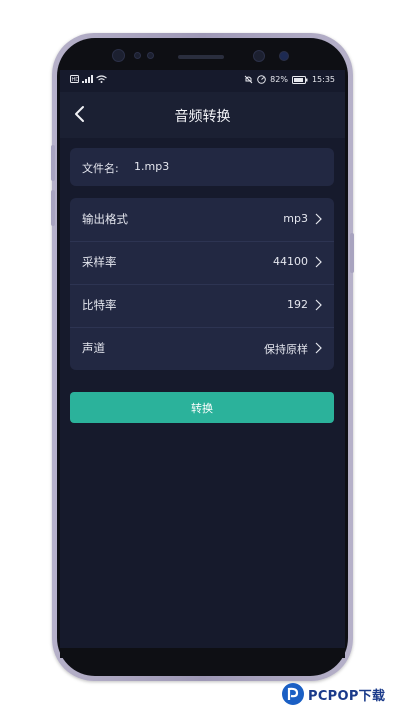 This screenshot has width=405, height=720. Describe the element at coordinates (202, 407) in the screenshot. I see `convert-button: 转换` at that location.